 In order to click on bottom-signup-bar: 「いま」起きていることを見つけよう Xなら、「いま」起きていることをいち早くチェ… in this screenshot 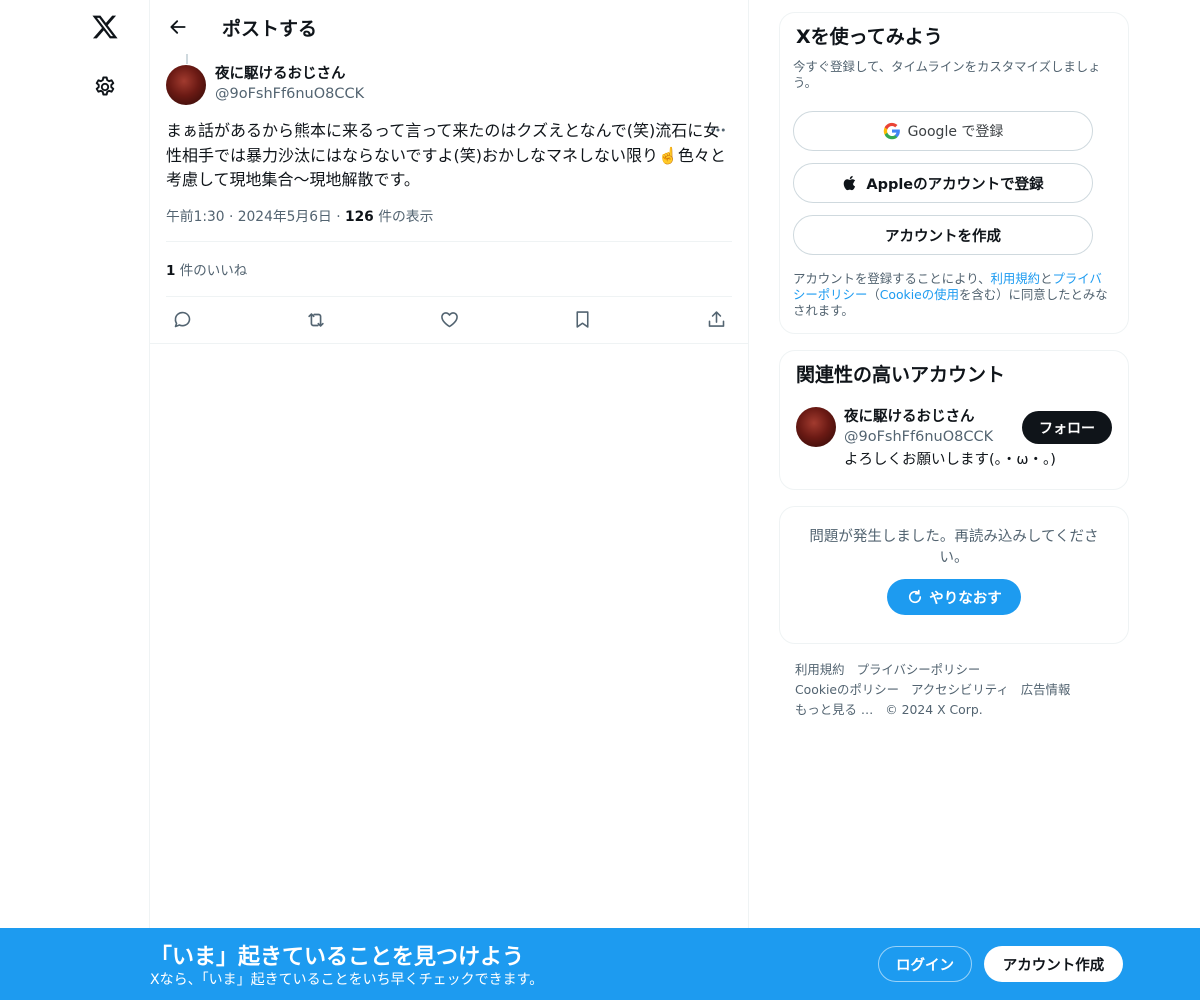, I will do `click(600, 964)`.